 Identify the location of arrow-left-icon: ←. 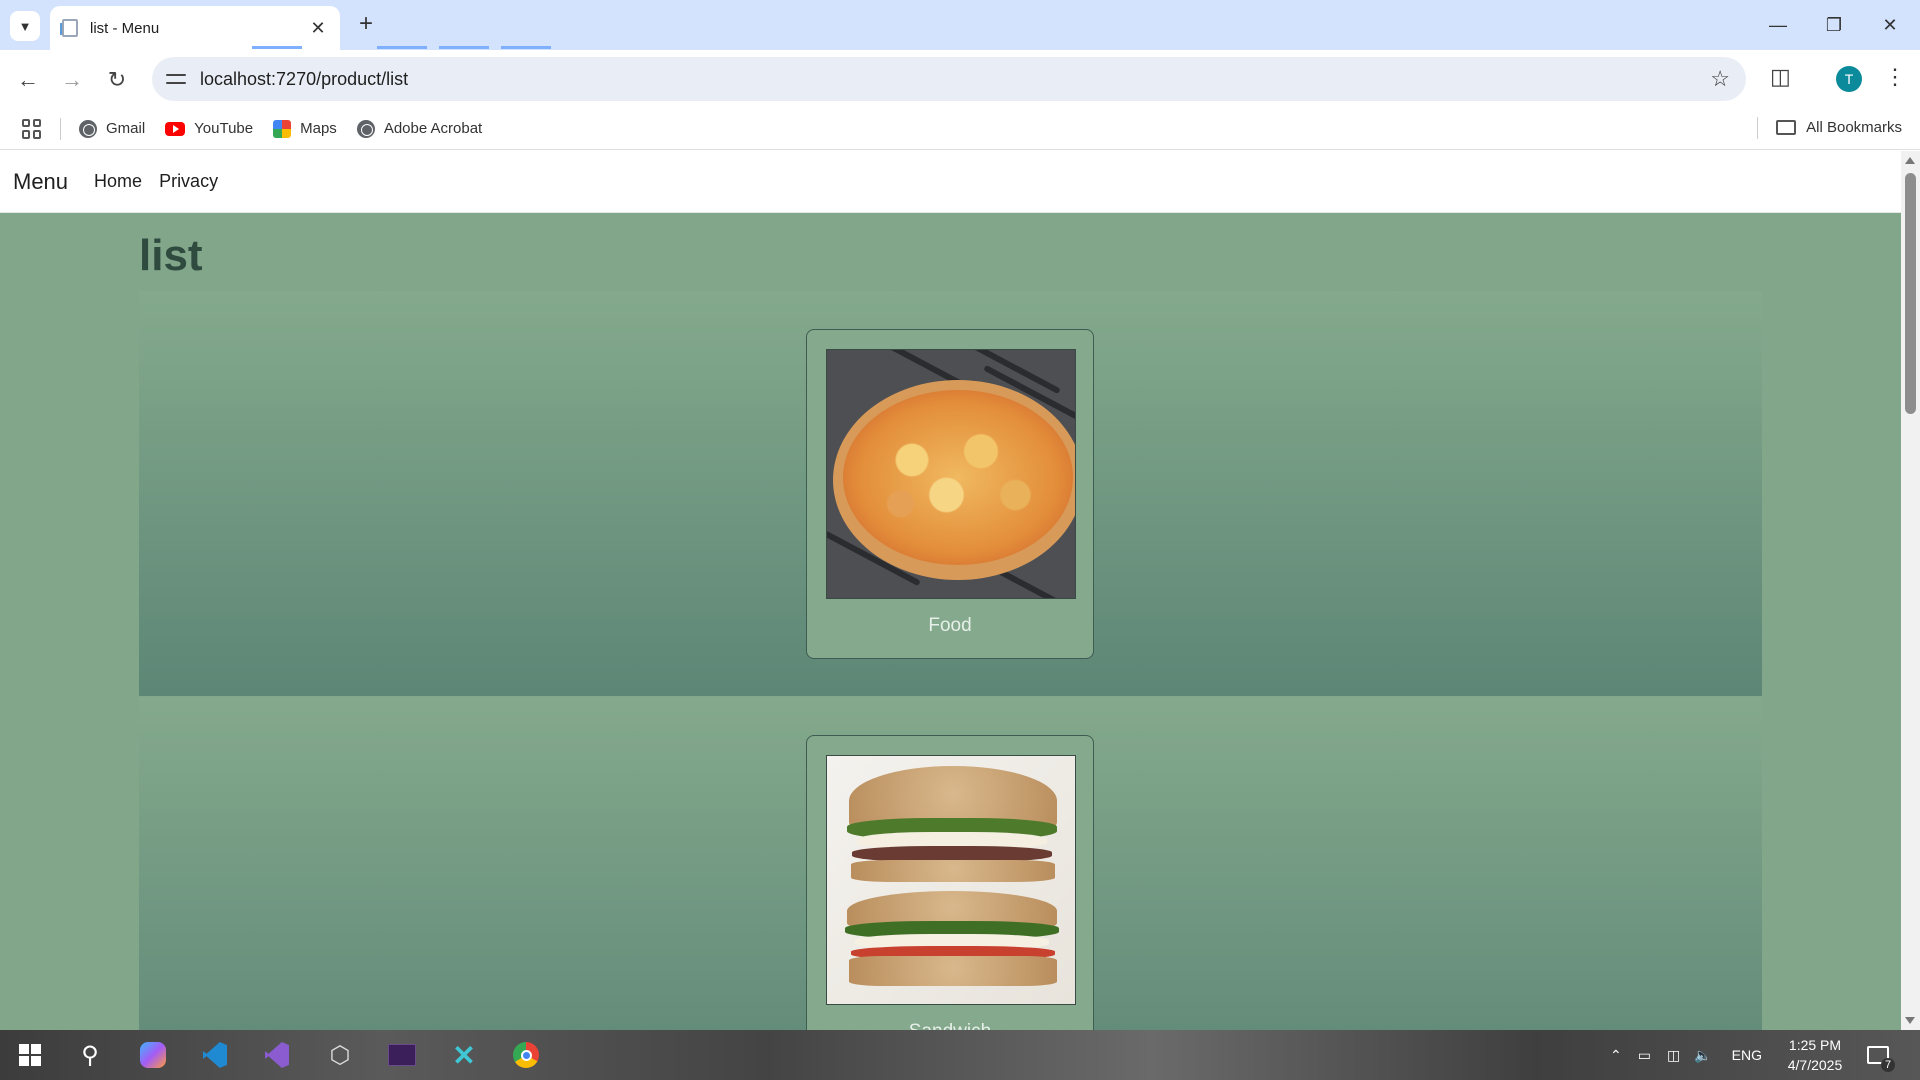
(28, 79).